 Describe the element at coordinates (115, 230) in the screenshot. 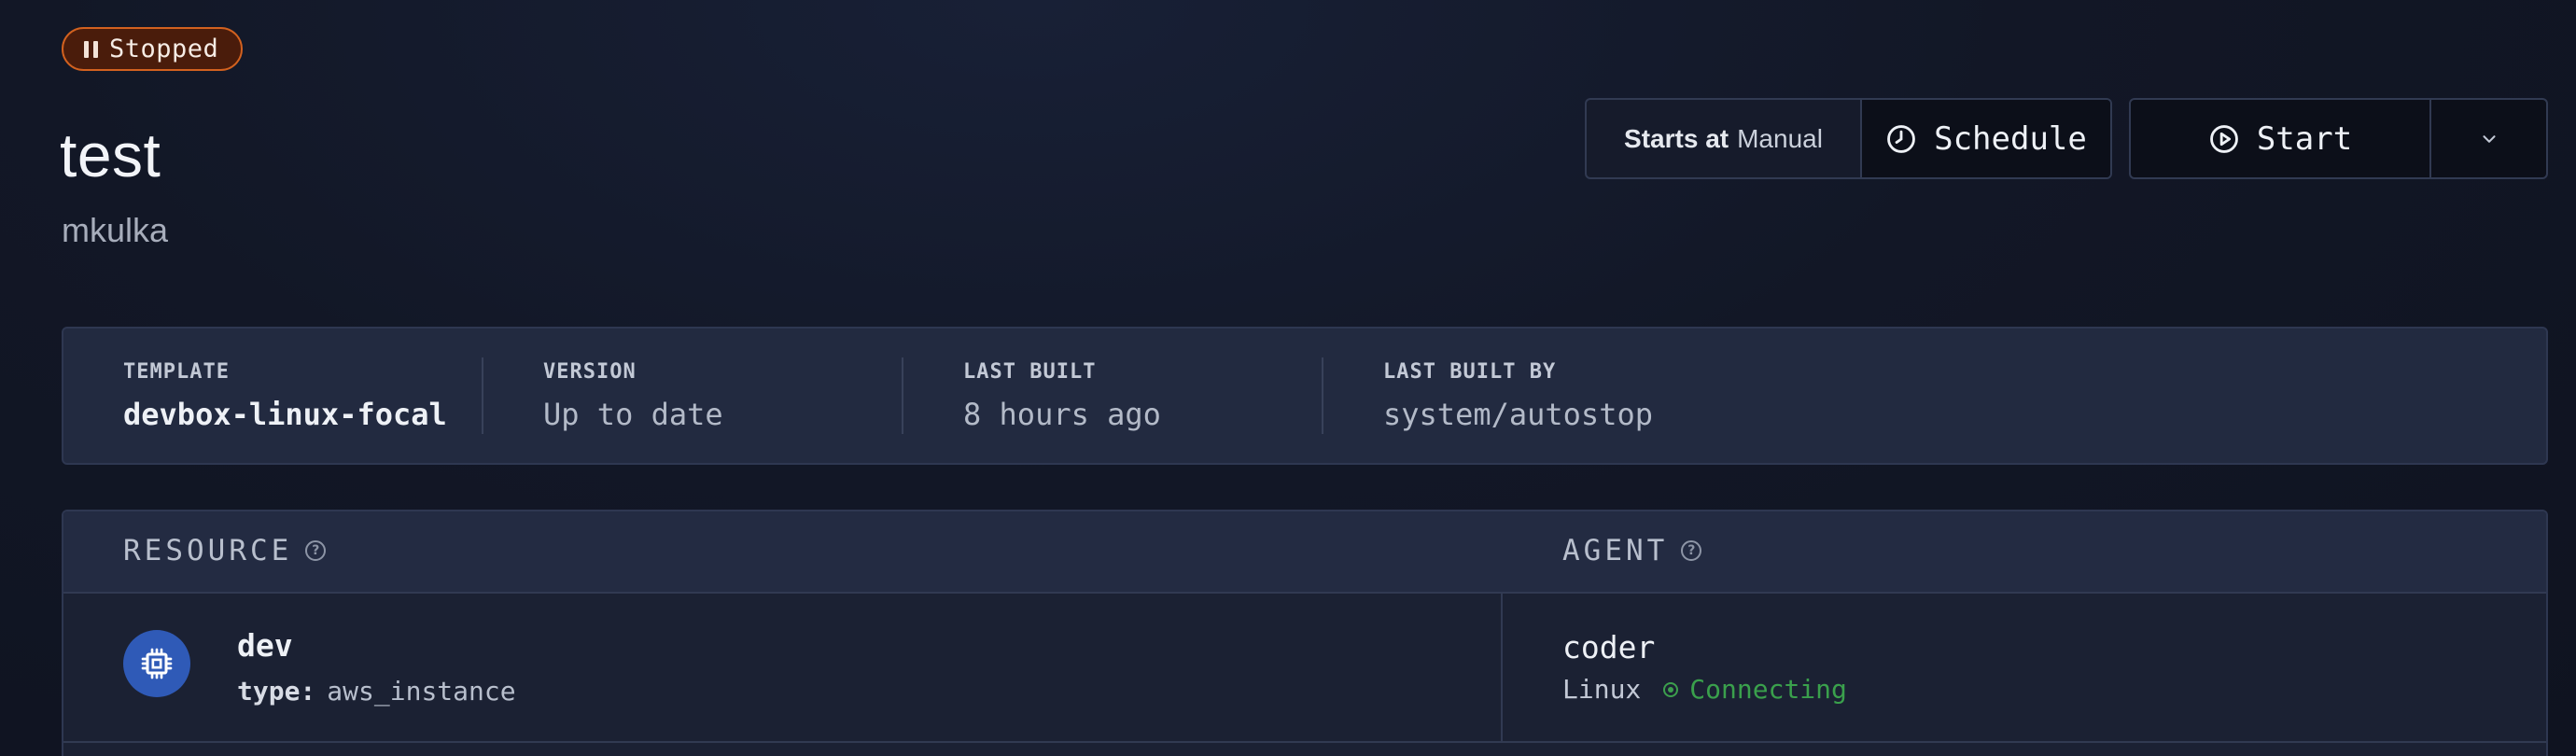

I see `workspace-owner: mkulka` at that location.